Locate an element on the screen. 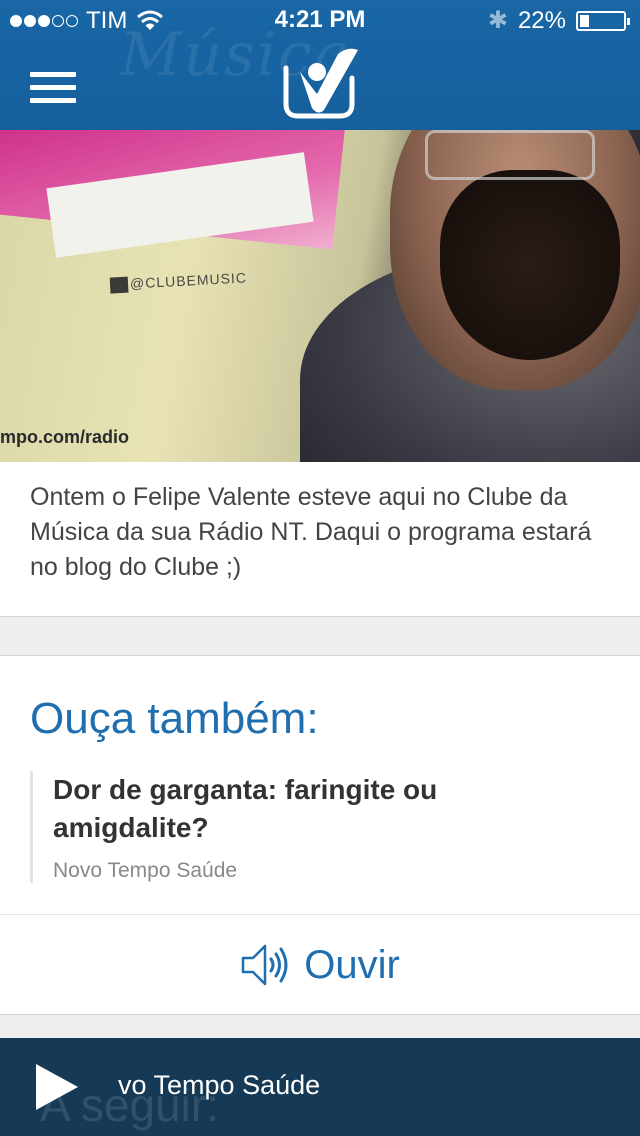 Image resolution: width=640 pixels, height=1136 pixels. novo-tempo-logo-icon is located at coordinates (321, 84).